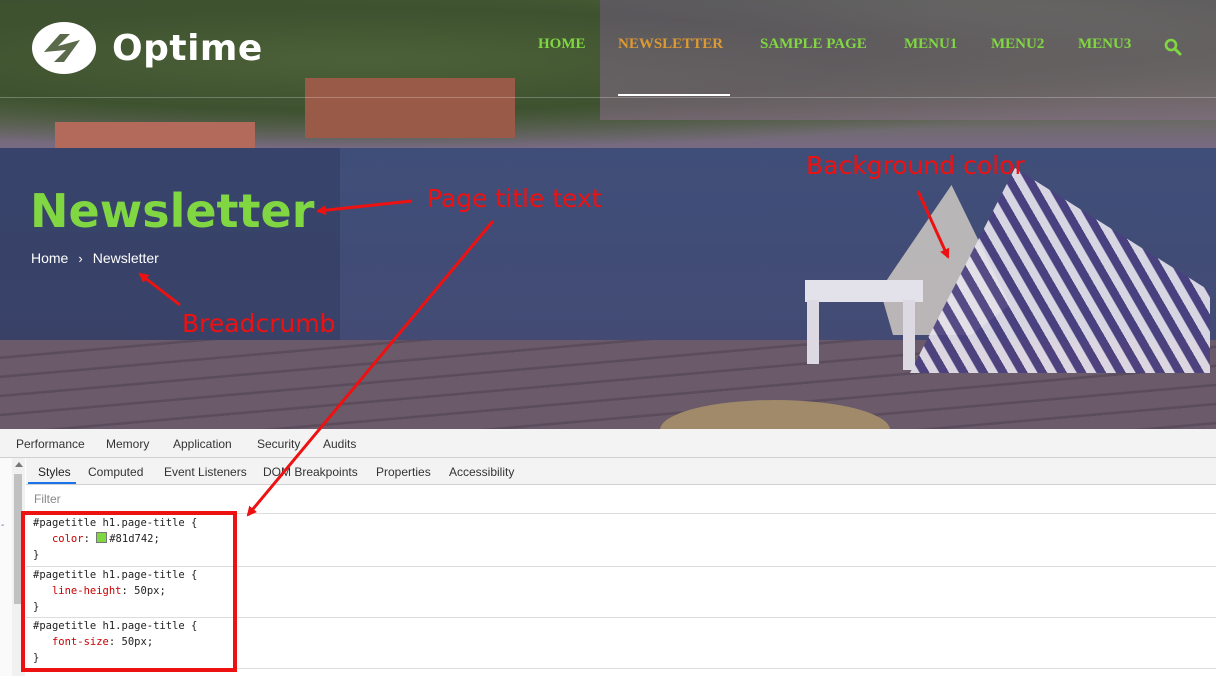 This screenshot has height=676, width=1216. Describe the element at coordinates (52, 483) in the screenshot. I see `active-tab-indicator` at that location.